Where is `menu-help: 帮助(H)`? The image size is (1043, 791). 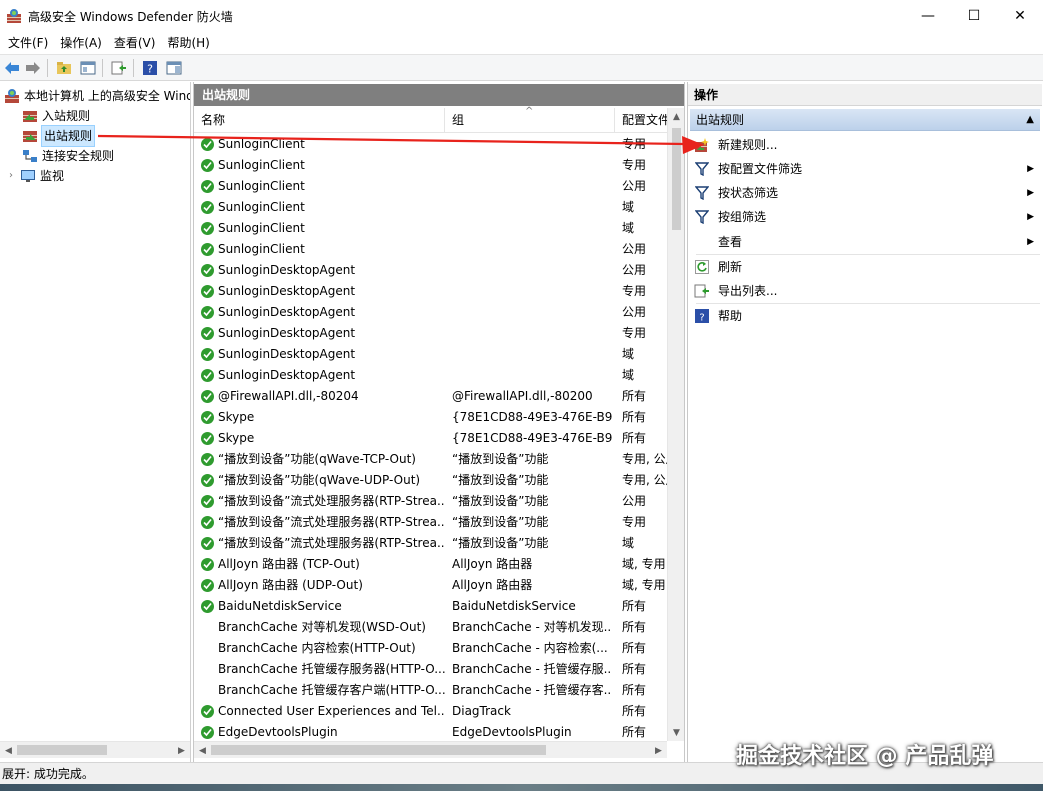
menu-help: 帮助(H) is located at coordinates (188, 43).